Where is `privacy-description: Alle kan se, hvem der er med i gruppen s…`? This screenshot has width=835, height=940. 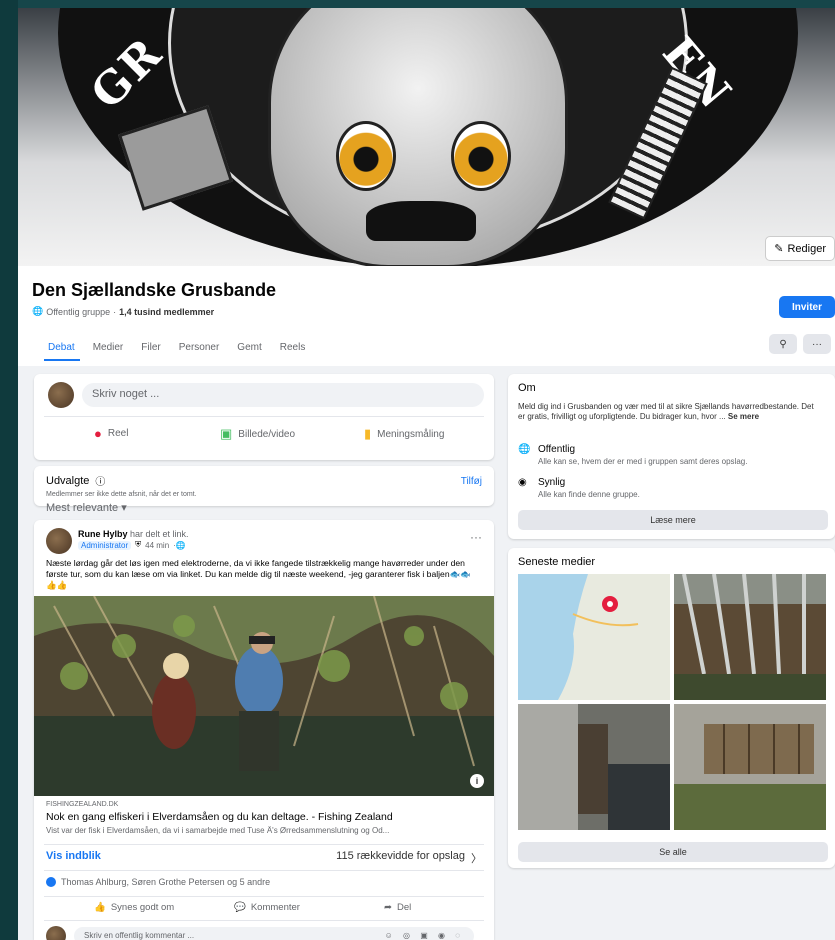
privacy-description: Alle kan se, hvem der er med i gruppen s… is located at coordinates (643, 461).